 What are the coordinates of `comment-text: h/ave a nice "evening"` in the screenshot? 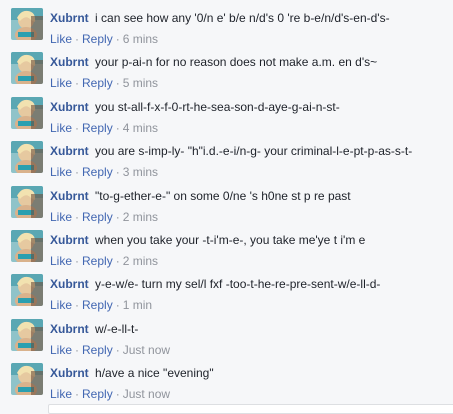 It's located at (154, 373).